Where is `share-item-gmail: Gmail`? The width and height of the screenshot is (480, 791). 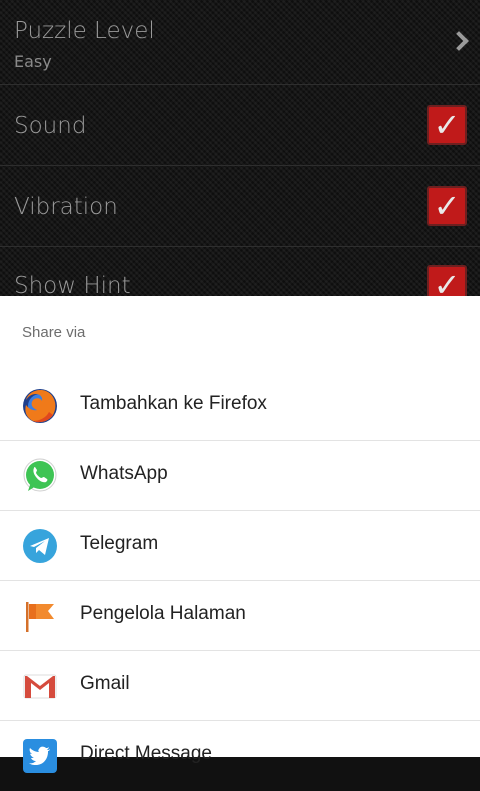
share-item-gmail: Gmail is located at coordinates (240, 686).